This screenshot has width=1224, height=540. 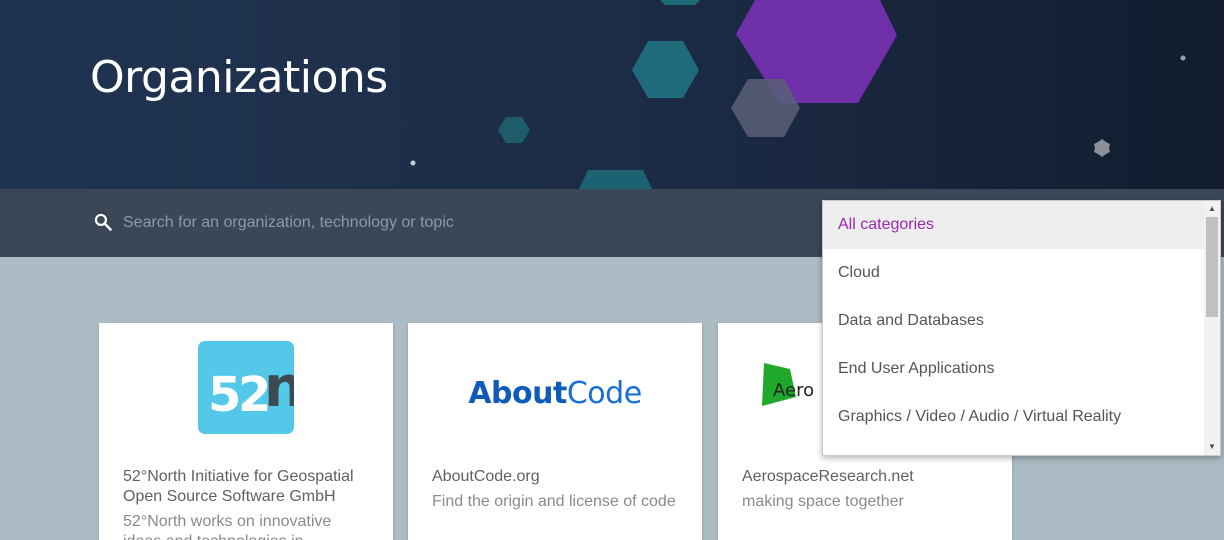 I want to click on organization-name: AboutCode.org, so click(x=486, y=476).